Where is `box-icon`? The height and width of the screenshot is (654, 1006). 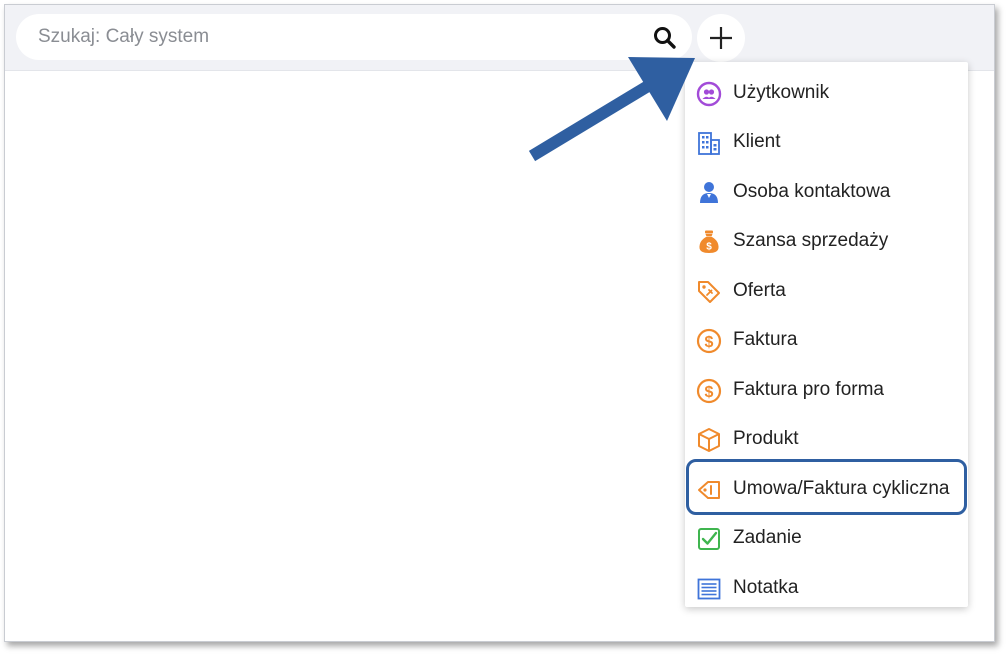 box-icon is located at coordinates (709, 440).